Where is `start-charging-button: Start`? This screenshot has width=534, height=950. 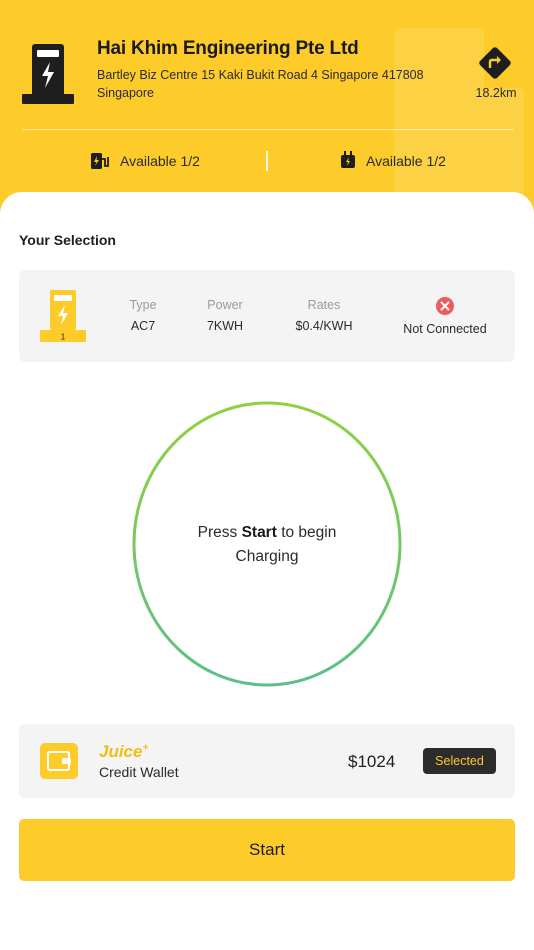 start-charging-button: Start is located at coordinates (267, 850).